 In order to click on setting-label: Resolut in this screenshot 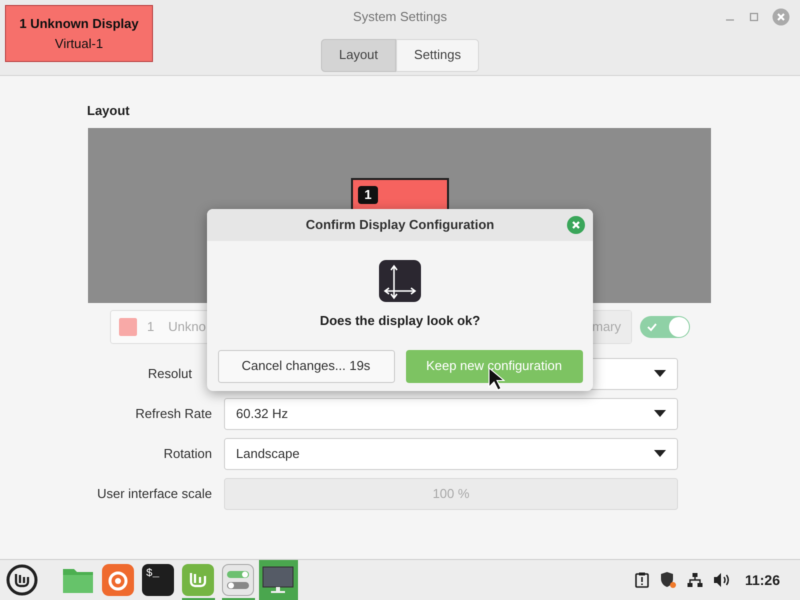, I will do `click(169, 374)`.